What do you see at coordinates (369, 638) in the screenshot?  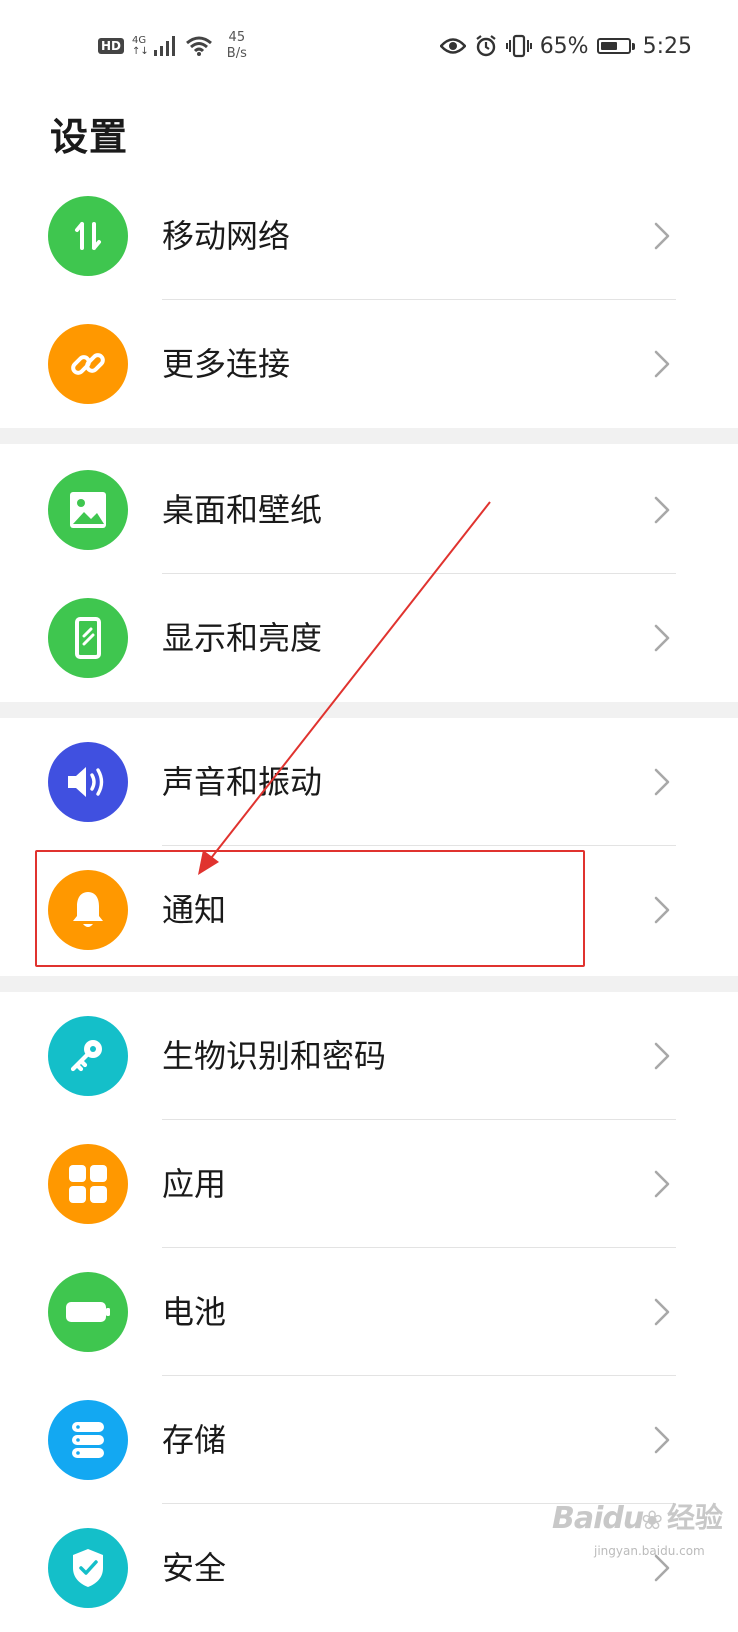 I see `settings-item-display: 显示和亮度` at bounding box center [369, 638].